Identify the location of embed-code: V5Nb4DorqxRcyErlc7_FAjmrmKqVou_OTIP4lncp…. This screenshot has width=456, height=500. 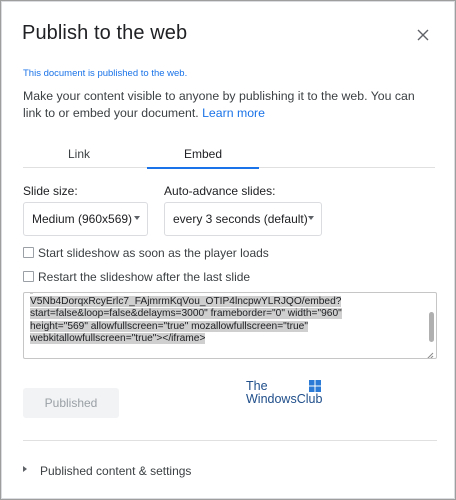
(227, 319).